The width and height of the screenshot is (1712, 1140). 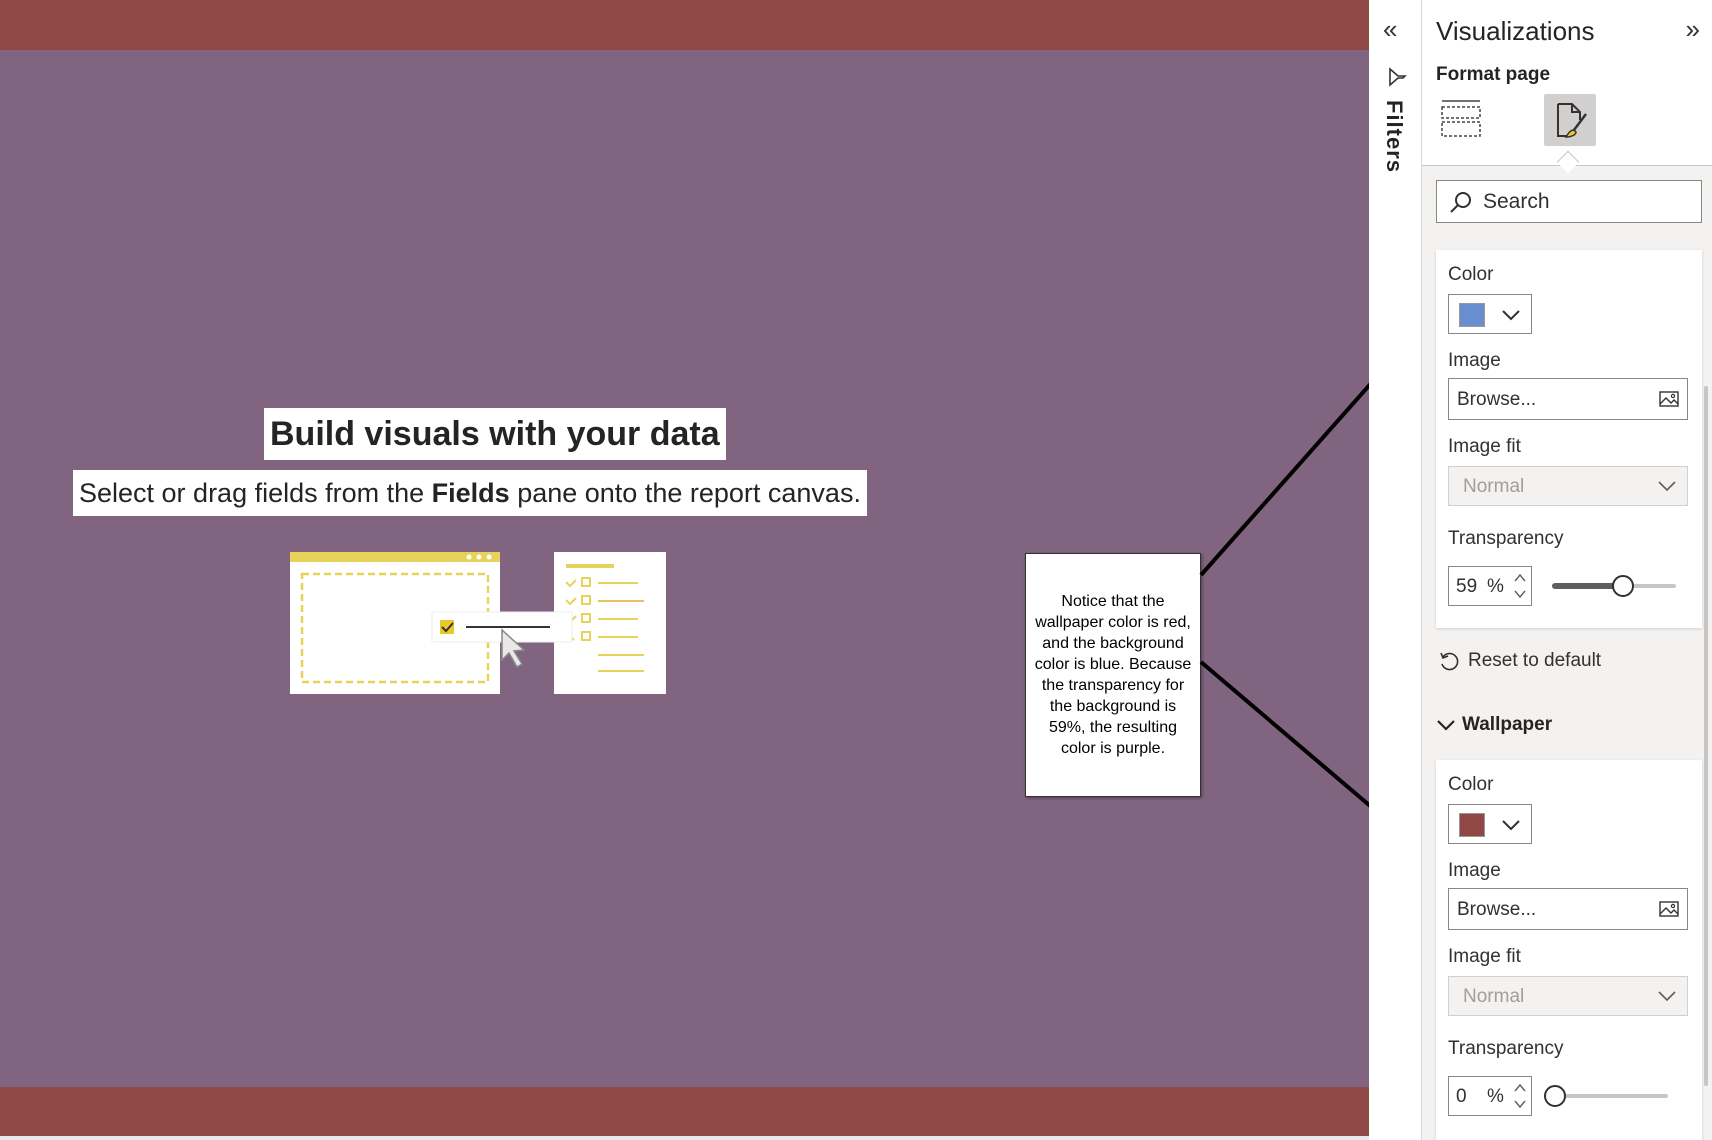 What do you see at coordinates (1461, 119) in the screenshot?
I see `grid-layout-icon` at bounding box center [1461, 119].